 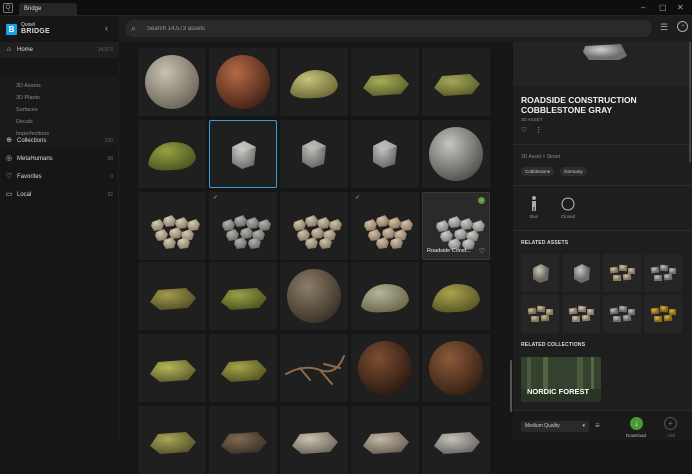 I want to click on subnav-3d-assets: 3D Assets, so click(x=28, y=86).